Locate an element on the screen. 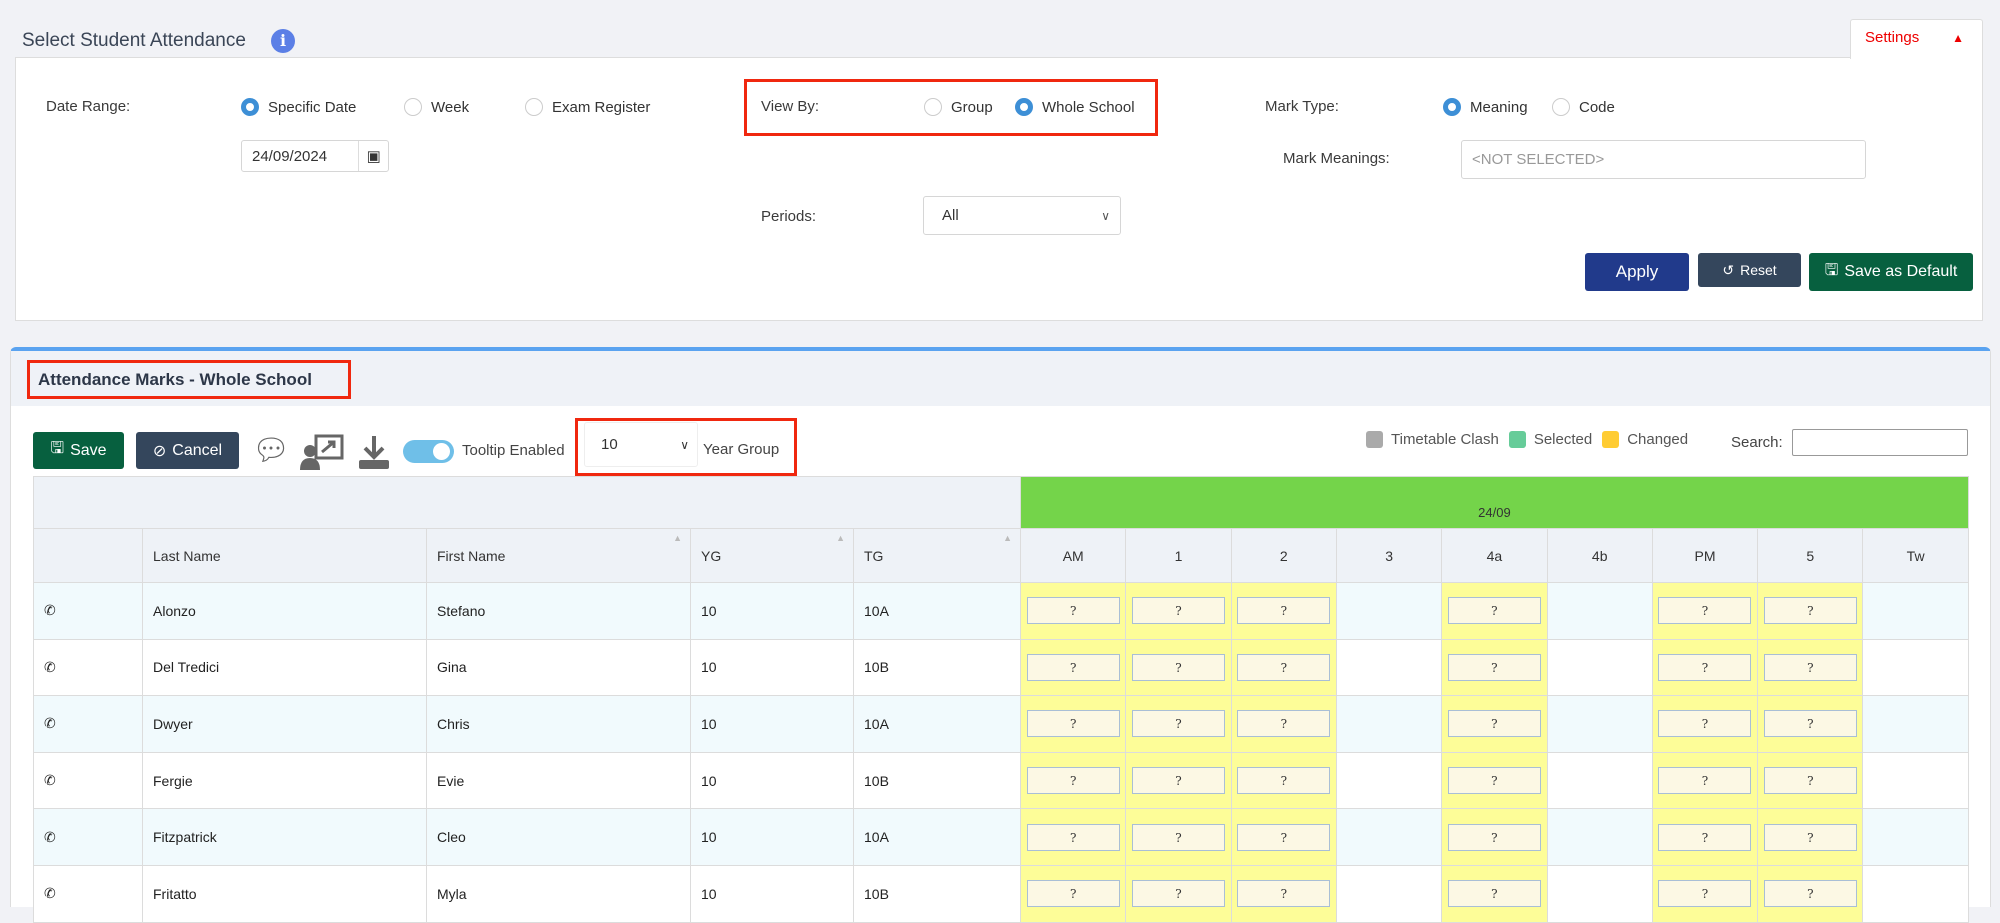 This screenshot has width=2000, height=923. save-as-default-button: 🖫 Save as Default is located at coordinates (1891, 272).